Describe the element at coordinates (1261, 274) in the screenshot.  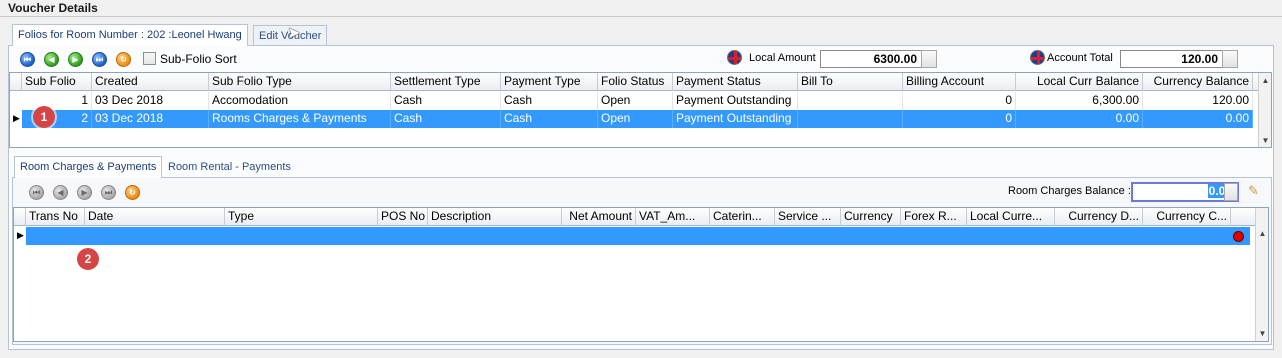
I see `charges-grid-scrollbar: ▲ ▼` at that location.